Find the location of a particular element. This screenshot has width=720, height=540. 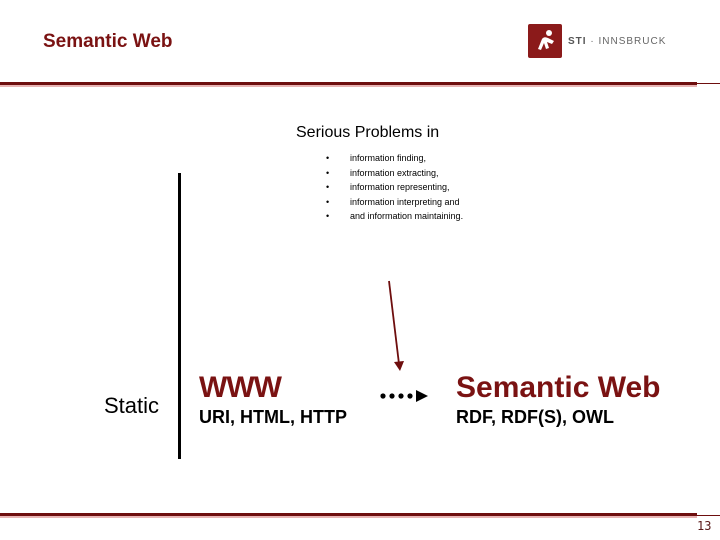

page-number: 13 is located at coordinates (704, 526).